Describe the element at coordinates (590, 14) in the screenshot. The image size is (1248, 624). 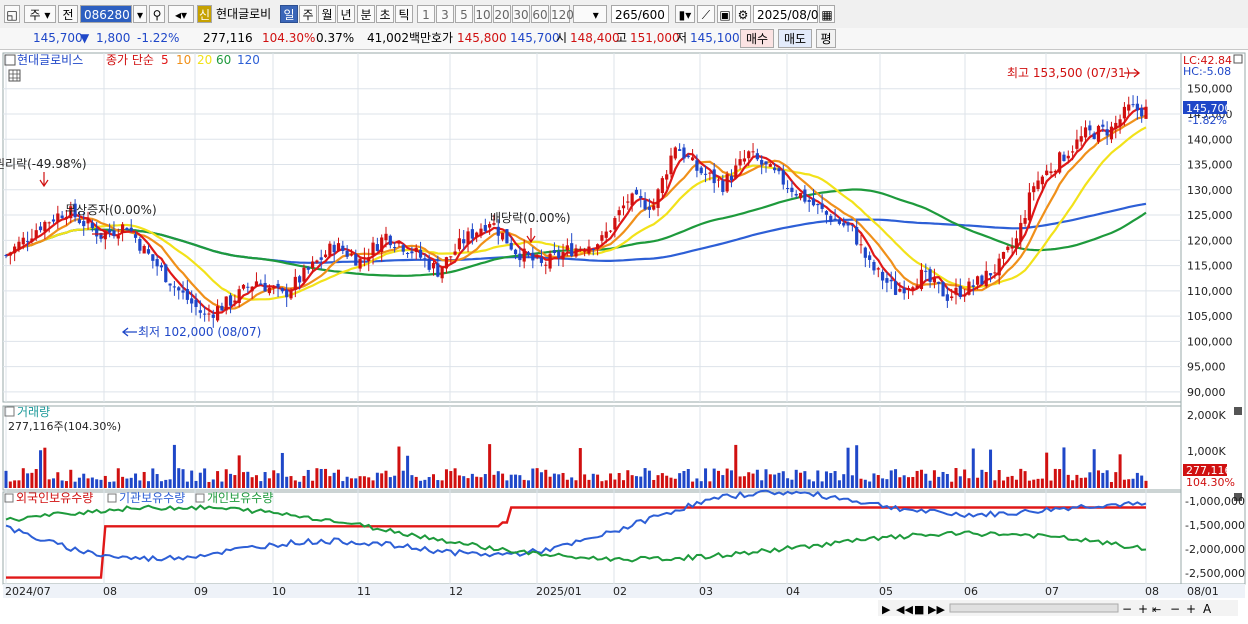
I see `custom-period-select: ▾` at that location.